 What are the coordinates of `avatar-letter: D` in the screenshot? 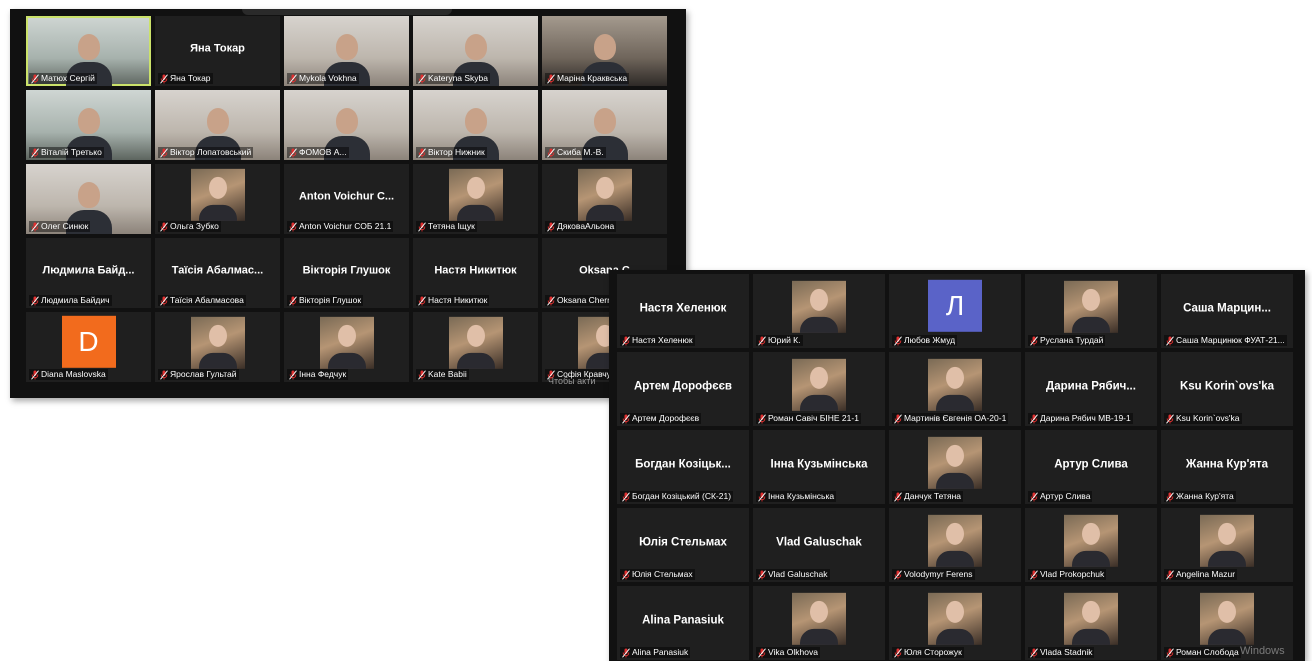 It's located at (88, 341).